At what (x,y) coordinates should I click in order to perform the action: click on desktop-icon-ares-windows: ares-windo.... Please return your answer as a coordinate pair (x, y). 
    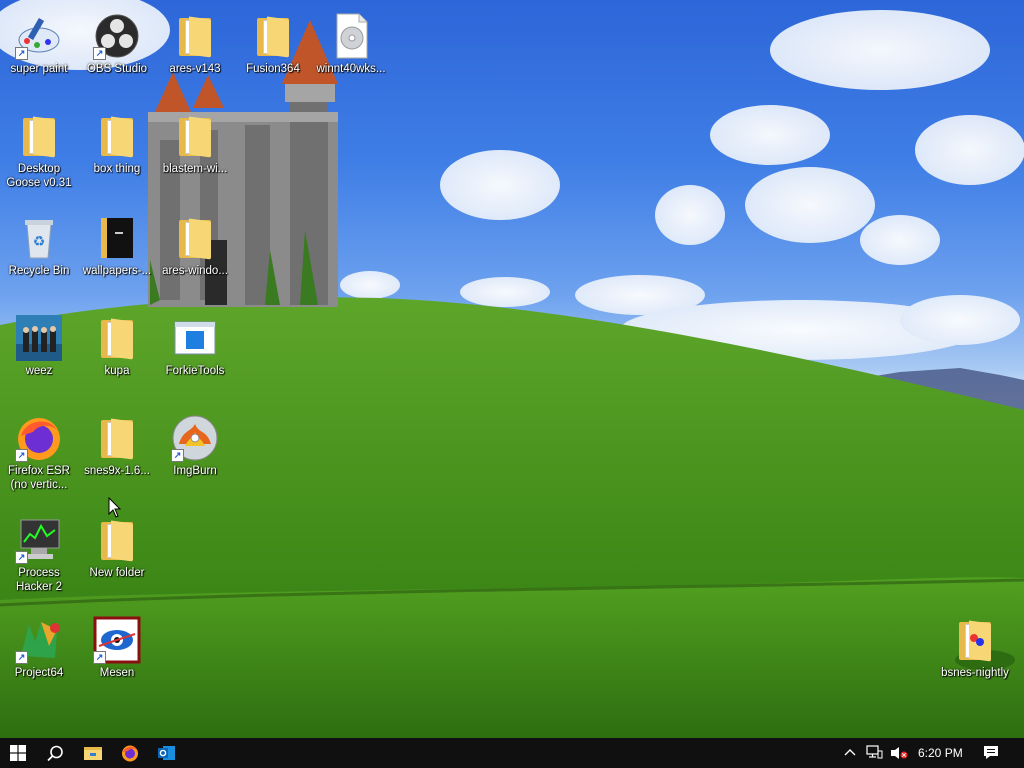
    Looking at the image, I should click on (195, 256).